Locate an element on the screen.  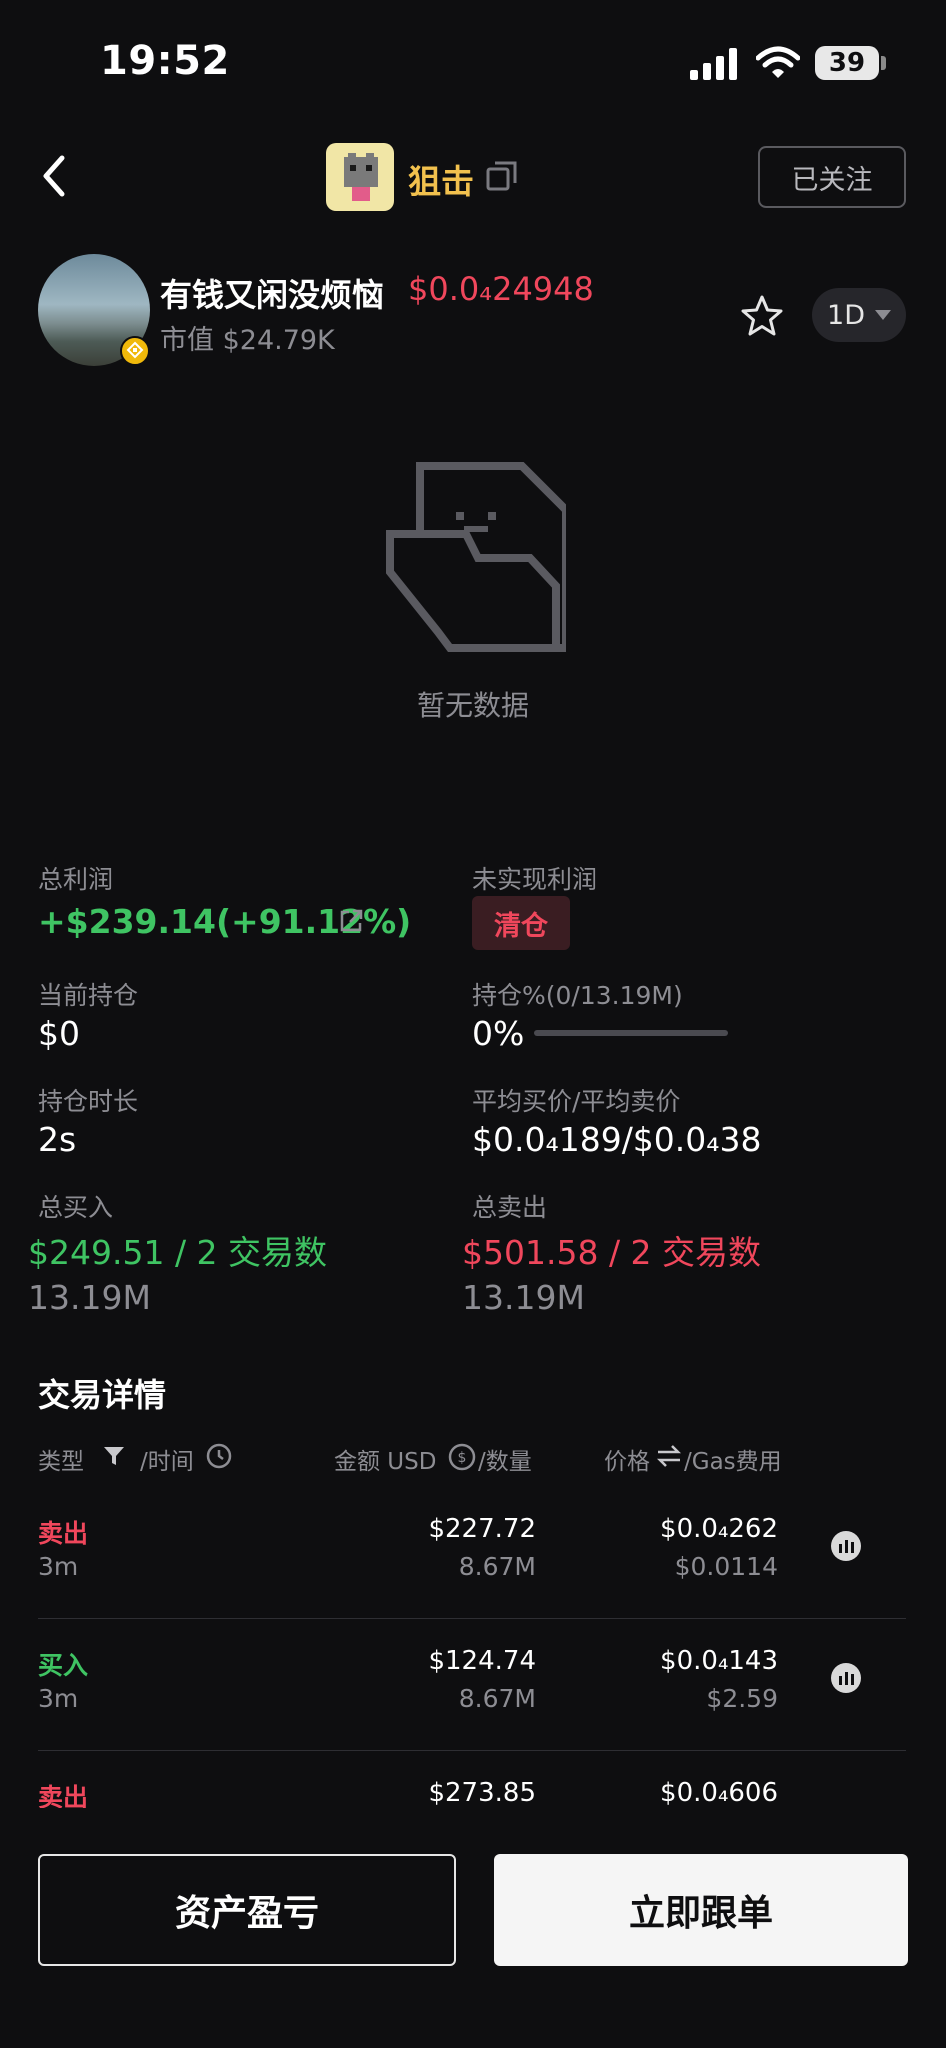
holding-progress-bar is located at coordinates (631, 1033).